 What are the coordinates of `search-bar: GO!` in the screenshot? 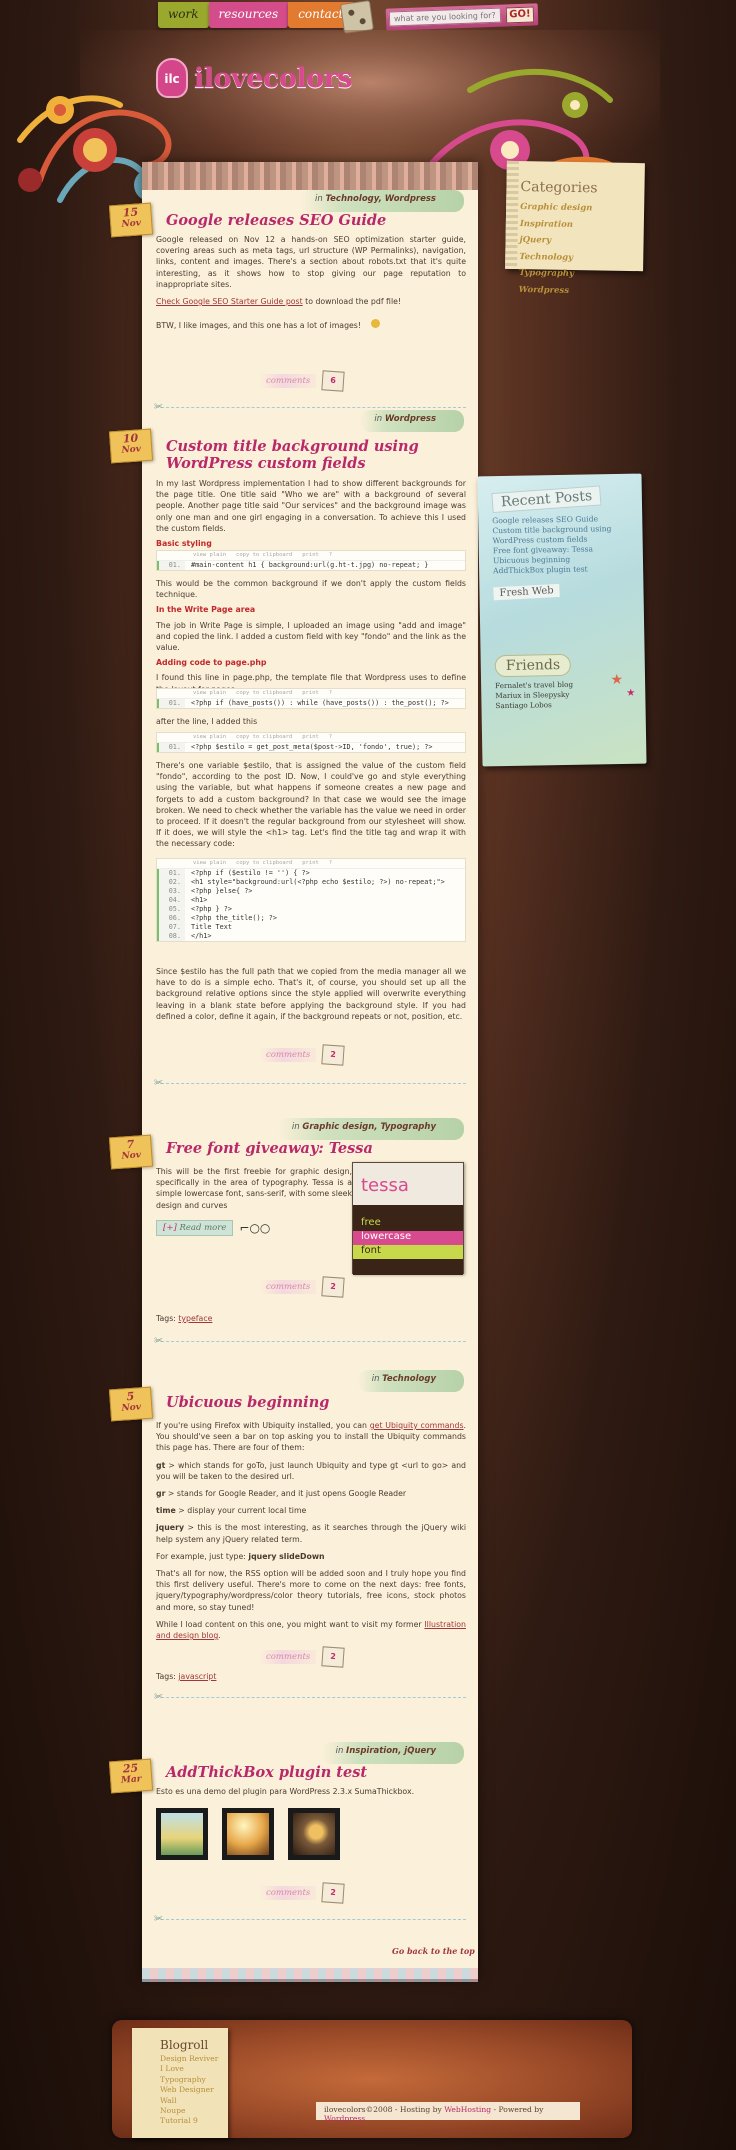 It's located at (462, 17).